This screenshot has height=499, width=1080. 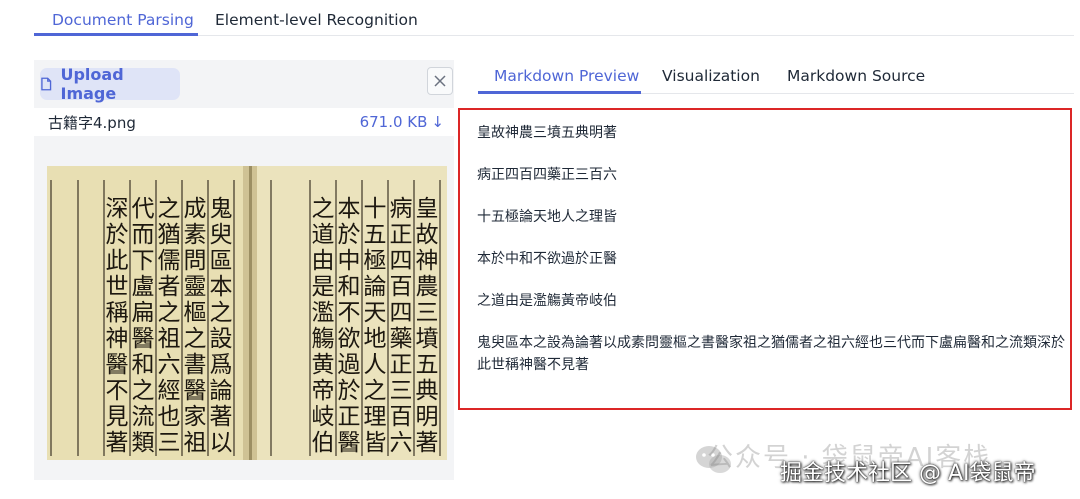 What do you see at coordinates (427, 417) in the screenshot?
I see `book-character: 明` at bounding box center [427, 417].